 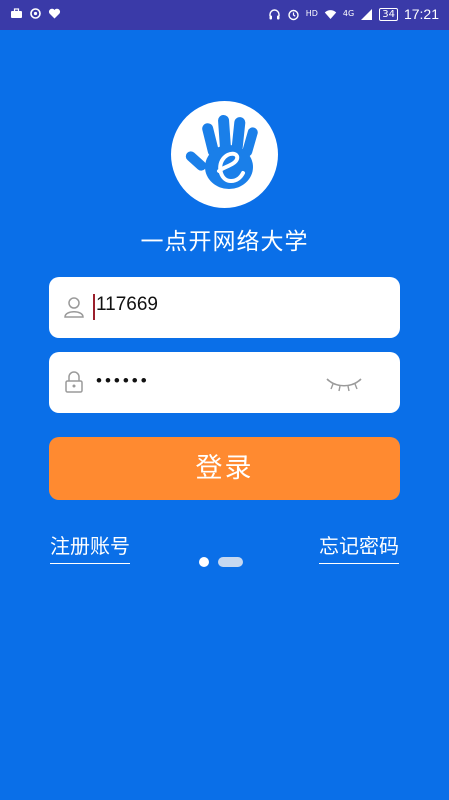 What do you see at coordinates (90, 547) in the screenshot?
I see `register-link: 注册账号` at bounding box center [90, 547].